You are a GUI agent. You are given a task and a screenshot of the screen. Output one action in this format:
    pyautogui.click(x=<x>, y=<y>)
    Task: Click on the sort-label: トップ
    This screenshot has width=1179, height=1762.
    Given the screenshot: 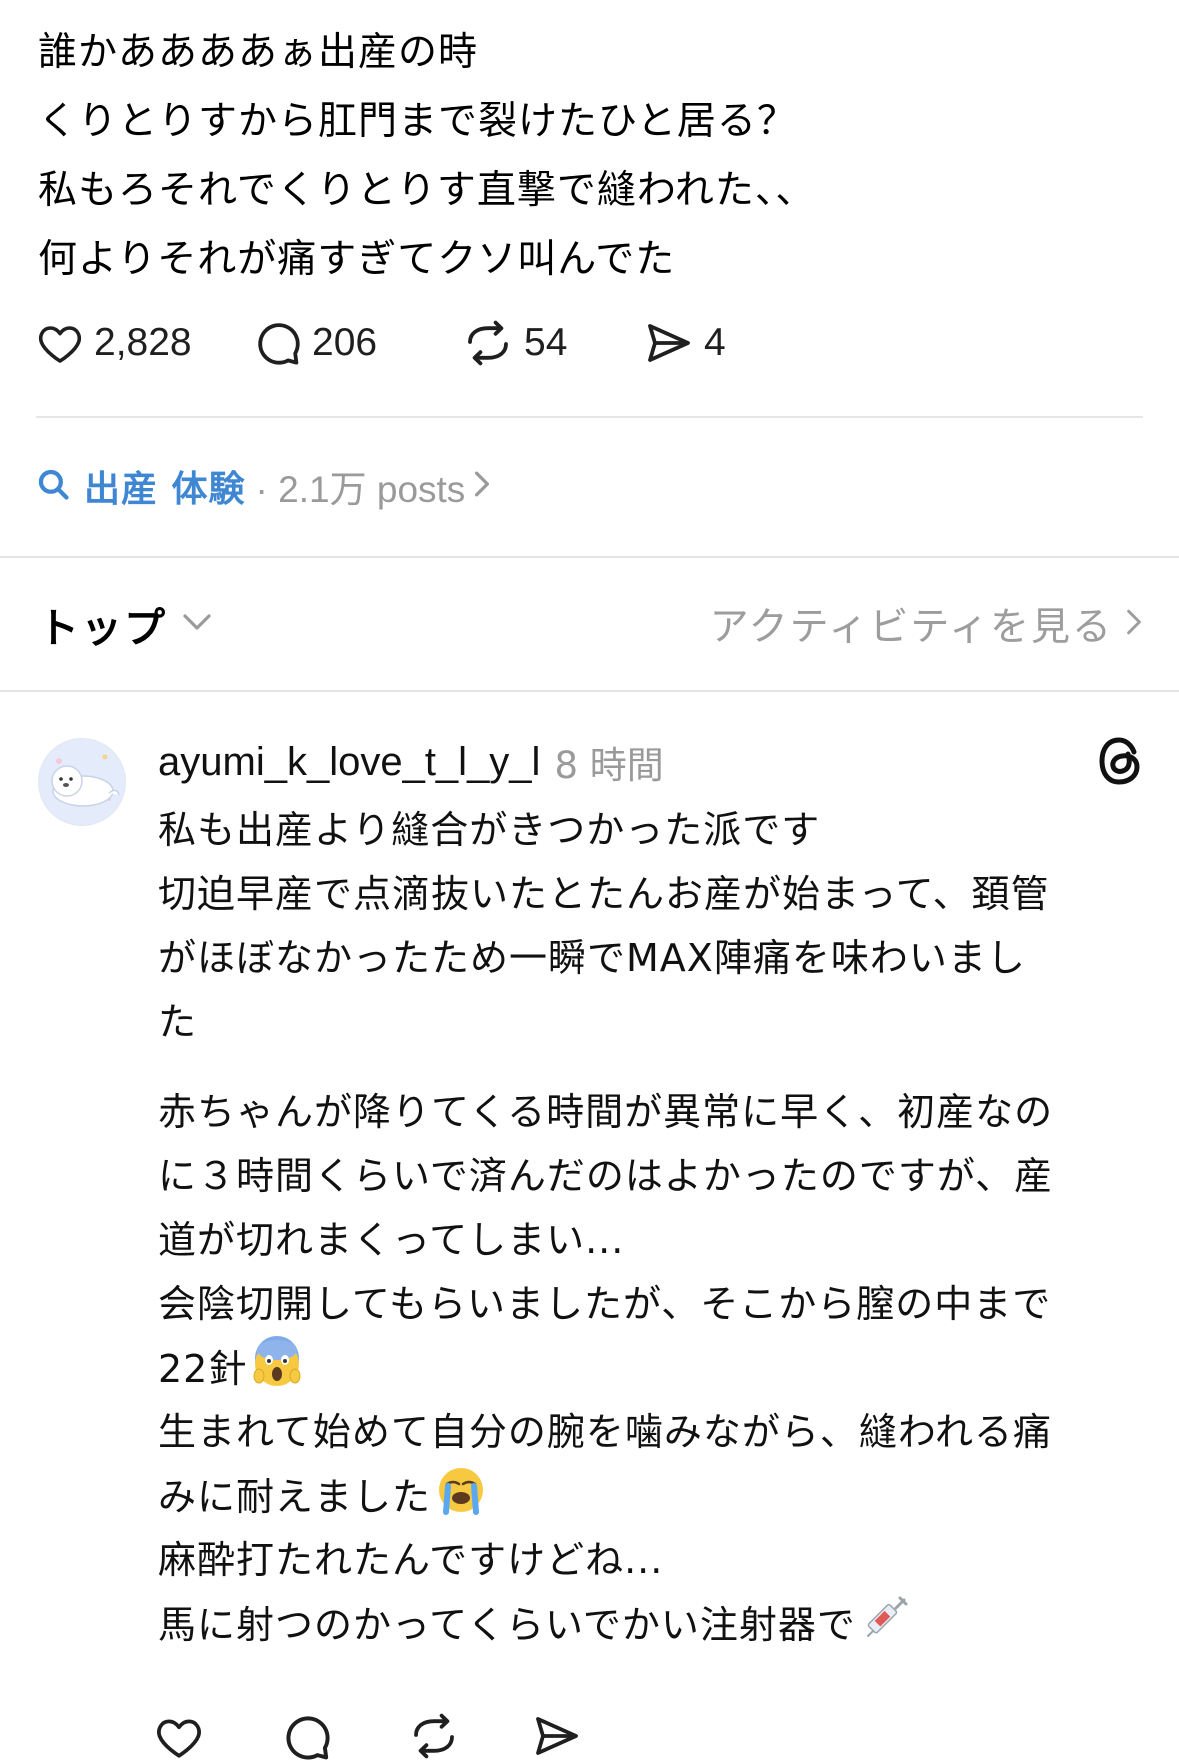 What is the action you would take?
    pyautogui.click(x=102, y=628)
    